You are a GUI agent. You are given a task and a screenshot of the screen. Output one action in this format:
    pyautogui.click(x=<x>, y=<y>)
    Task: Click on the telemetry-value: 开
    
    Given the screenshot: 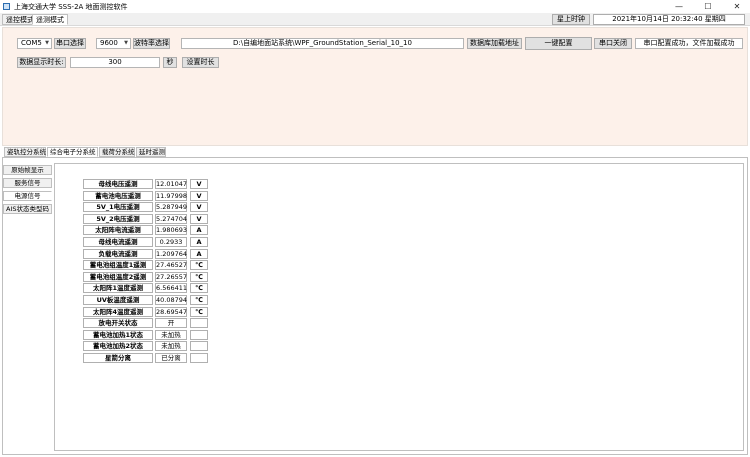 What is the action you would take?
    pyautogui.click(x=171, y=323)
    